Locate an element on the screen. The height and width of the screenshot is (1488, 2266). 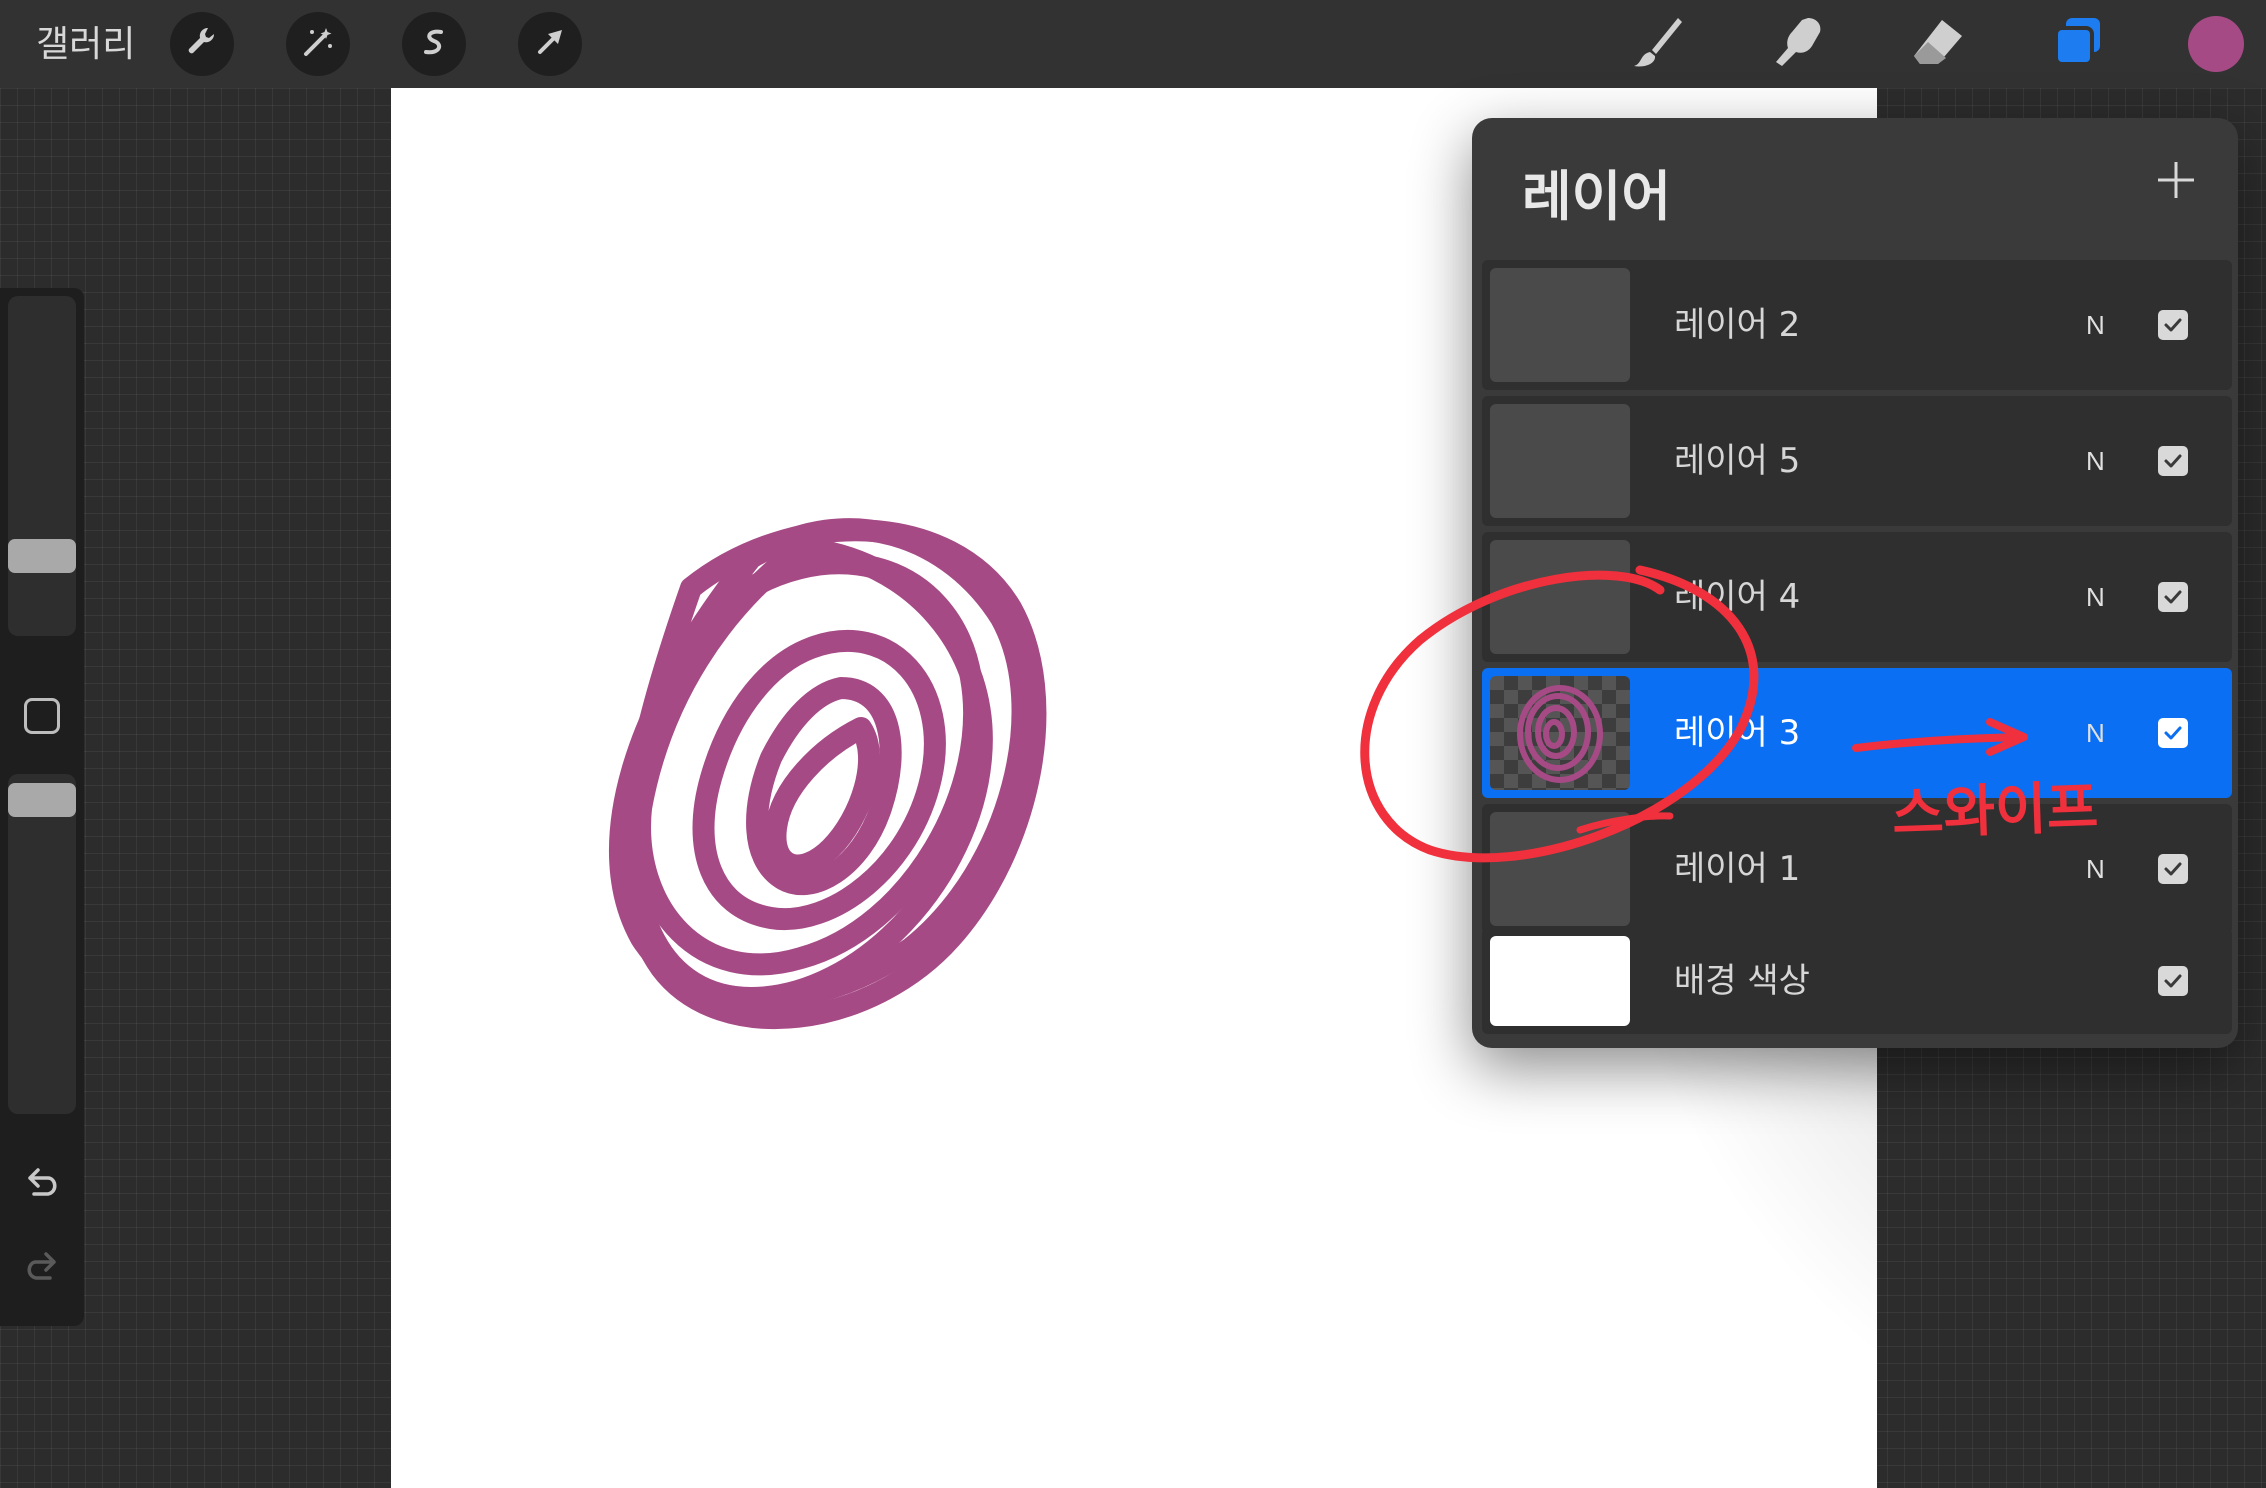
adjustments-button is located at coordinates (318, 44).